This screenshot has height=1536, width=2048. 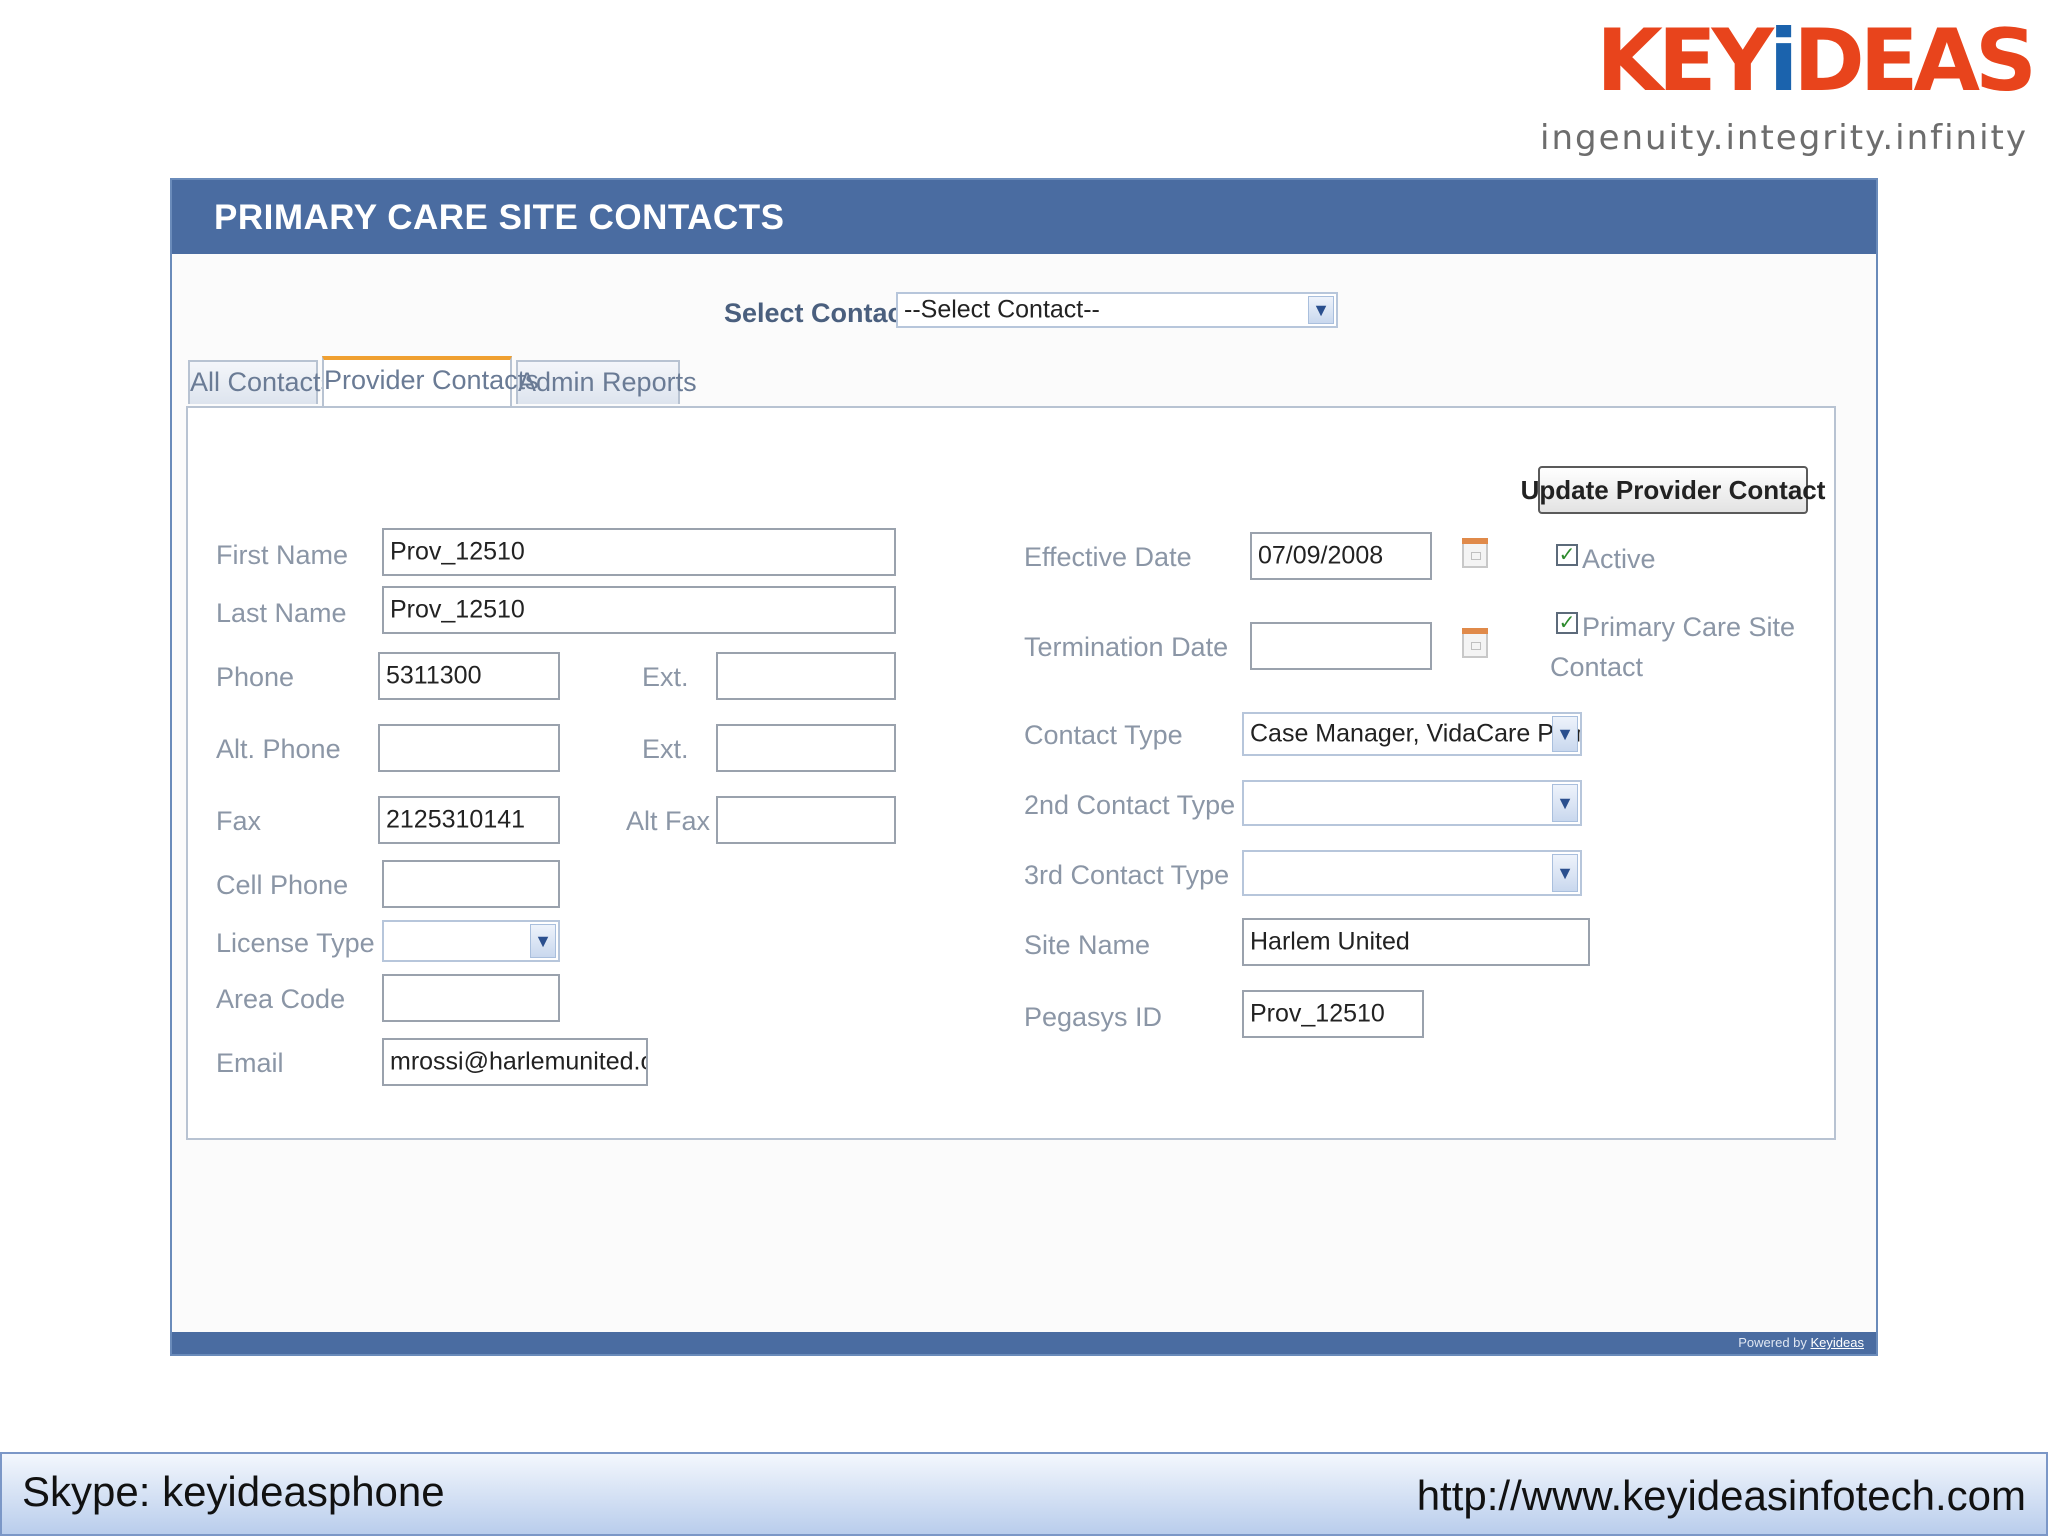 What do you see at coordinates (471, 884) in the screenshot?
I see `cell-phone-input` at bounding box center [471, 884].